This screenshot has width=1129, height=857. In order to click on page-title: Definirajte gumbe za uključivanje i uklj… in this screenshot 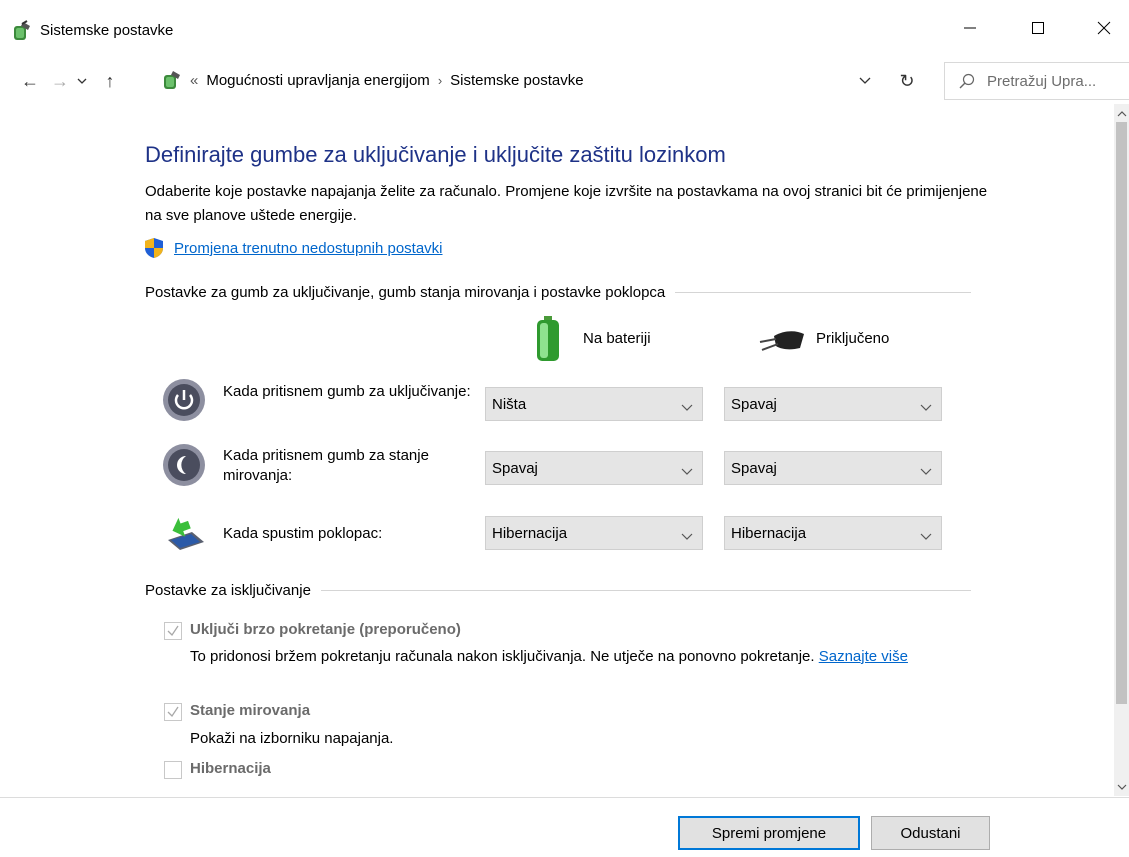, I will do `click(435, 154)`.